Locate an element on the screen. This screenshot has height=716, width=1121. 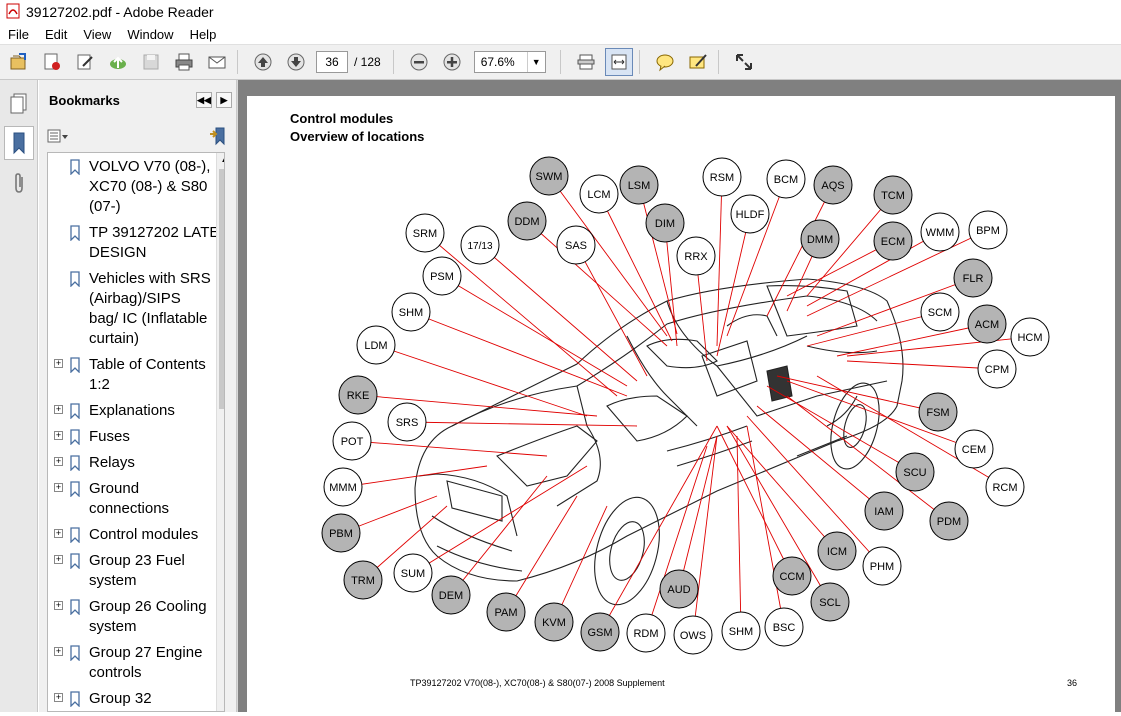
attachments-button is located at coordinates (19, 183).